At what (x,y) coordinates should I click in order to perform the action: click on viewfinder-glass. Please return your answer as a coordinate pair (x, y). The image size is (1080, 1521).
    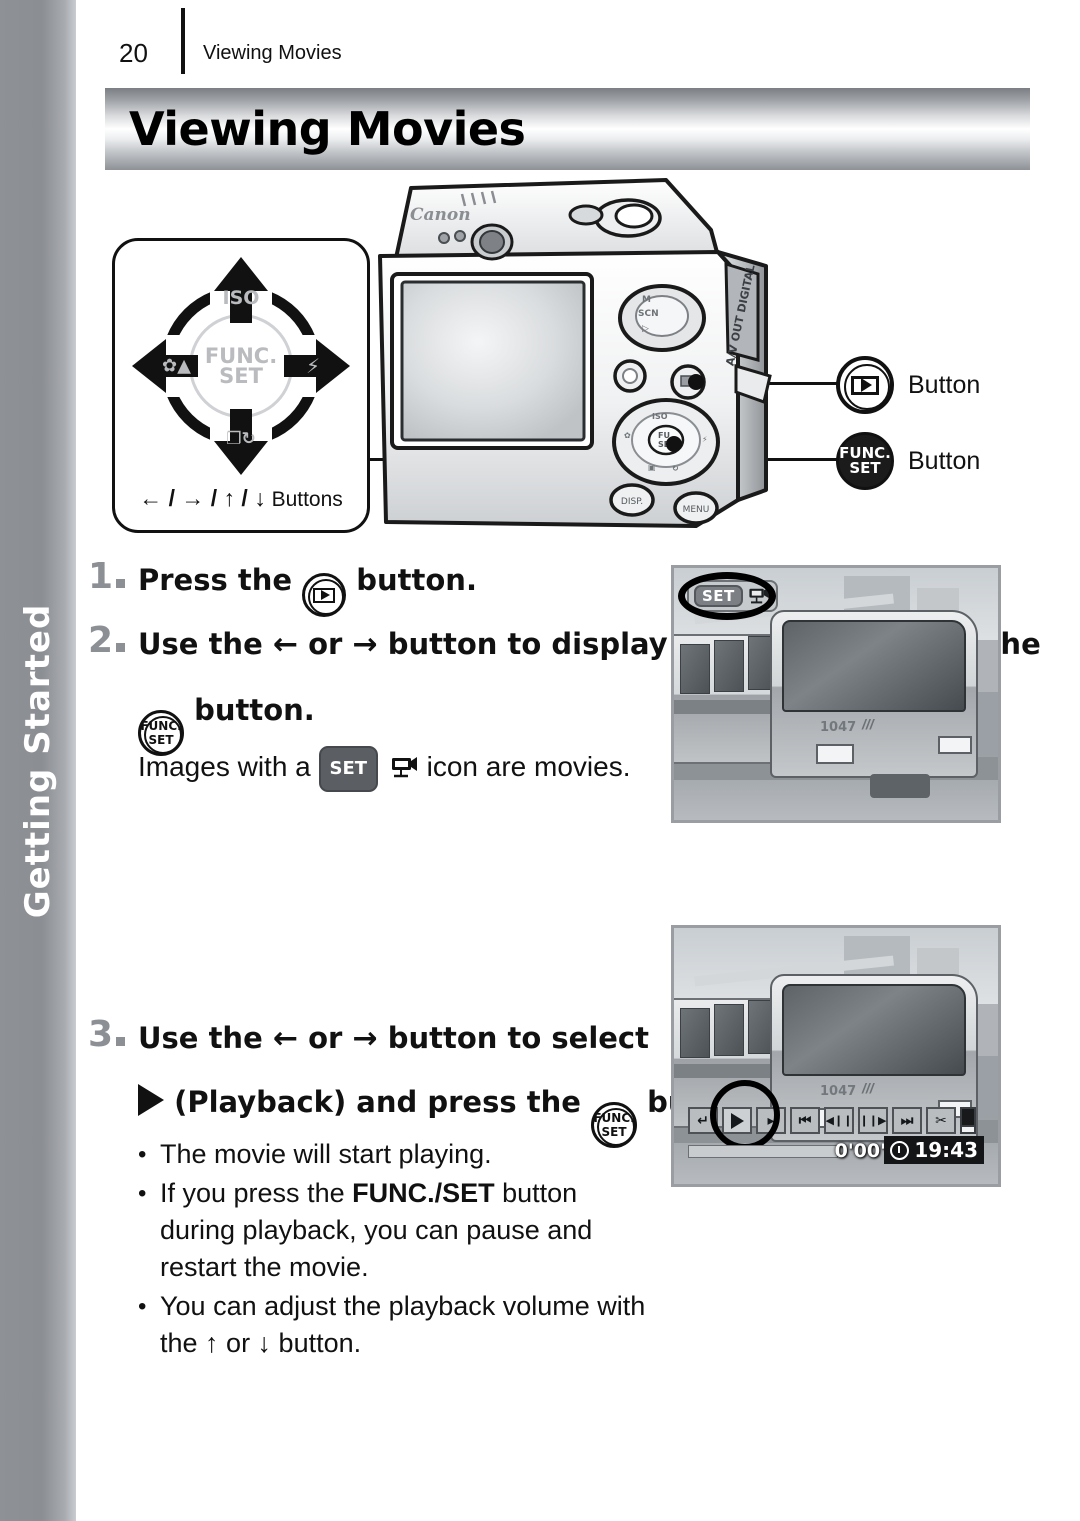
    Looking at the image, I should click on (492, 242).